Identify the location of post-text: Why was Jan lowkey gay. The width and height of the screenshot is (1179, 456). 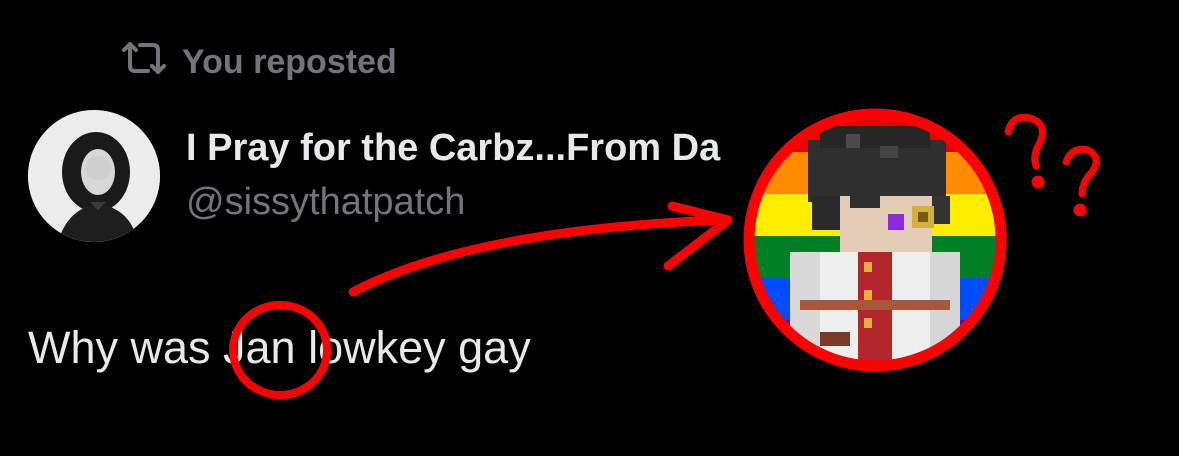
(279, 347).